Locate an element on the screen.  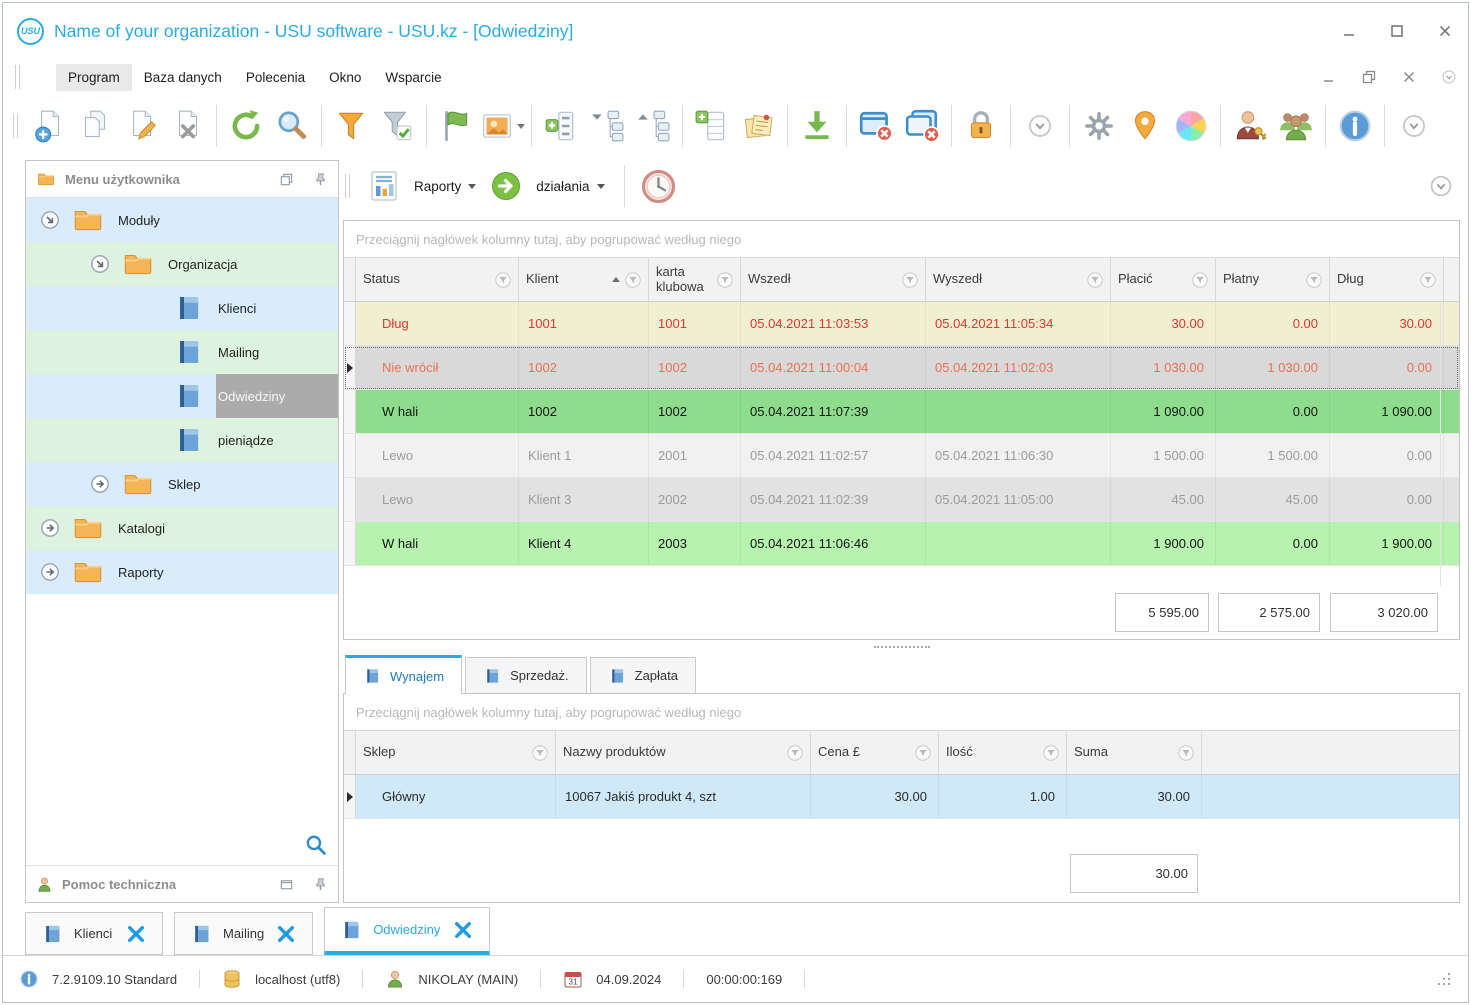
maximize-icon is located at coordinates (1397, 31).